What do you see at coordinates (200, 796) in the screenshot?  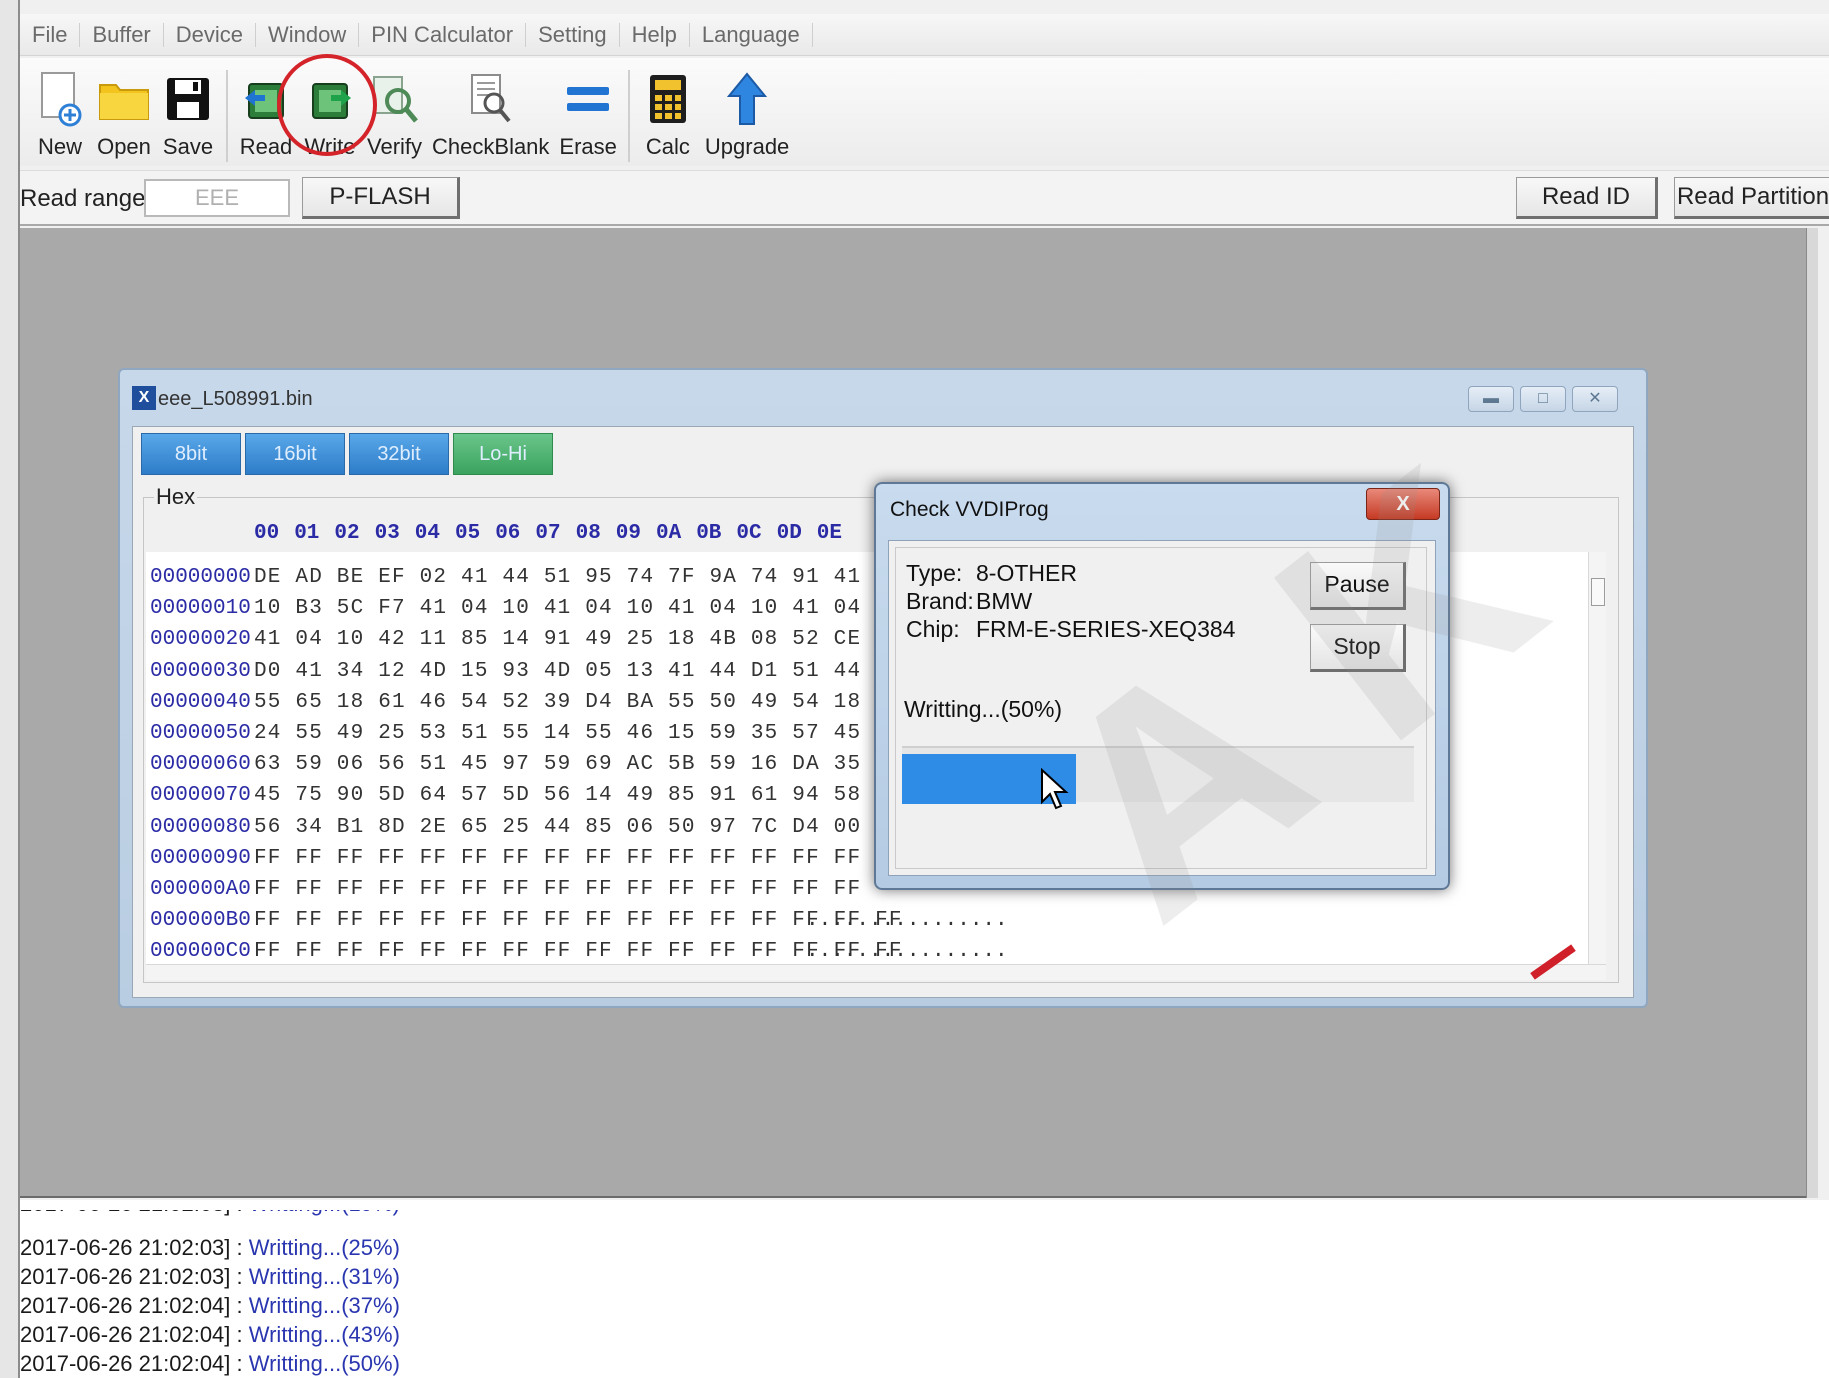 I see `hex-address: 00000070` at bounding box center [200, 796].